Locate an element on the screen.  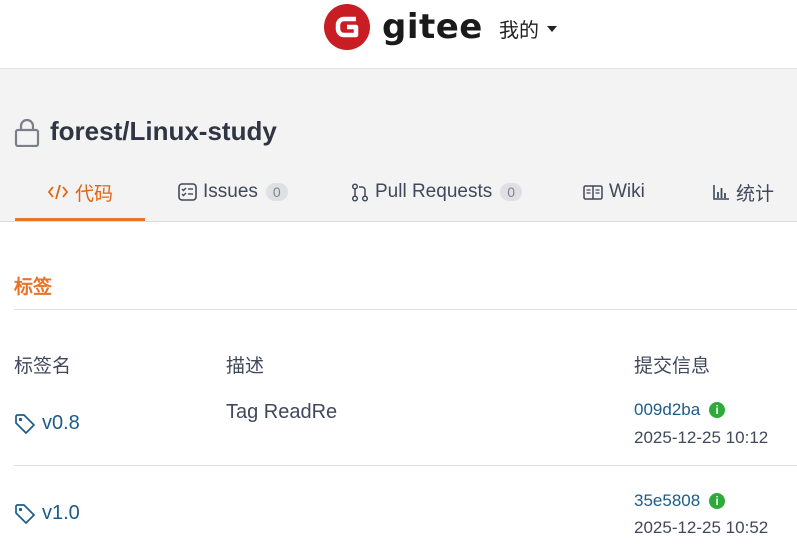
commit-date: 2025-12-25 10:12 is located at coordinates (701, 437).